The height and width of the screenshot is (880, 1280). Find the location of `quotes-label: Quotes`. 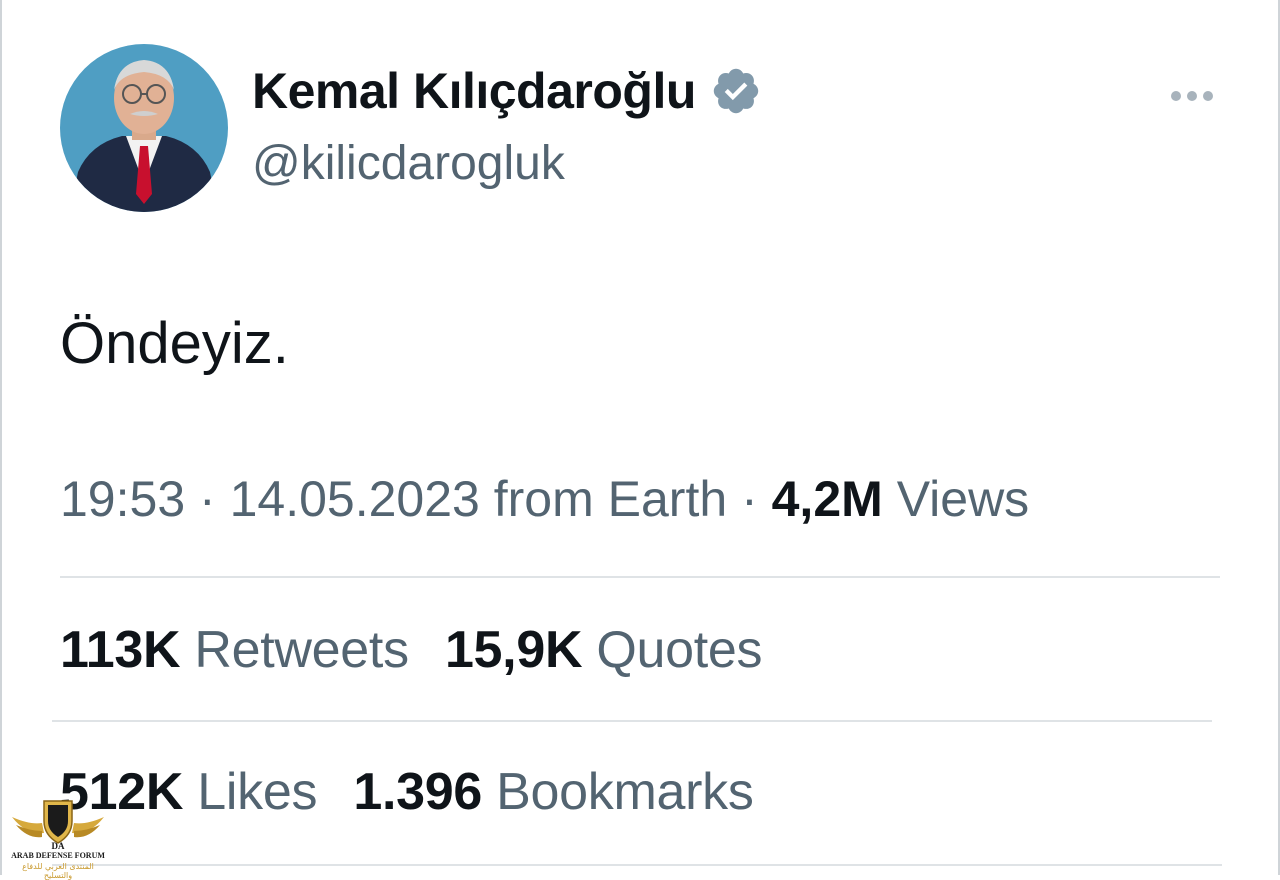

quotes-label: Quotes is located at coordinates (679, 650).